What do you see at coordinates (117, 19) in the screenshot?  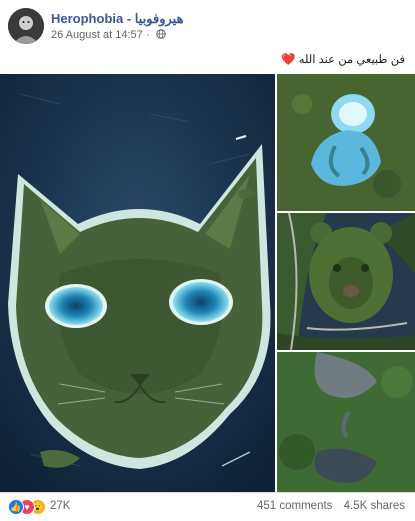 I see `author-name: Herophobia - هيروفوبيا` at bounding box center [117, 19].